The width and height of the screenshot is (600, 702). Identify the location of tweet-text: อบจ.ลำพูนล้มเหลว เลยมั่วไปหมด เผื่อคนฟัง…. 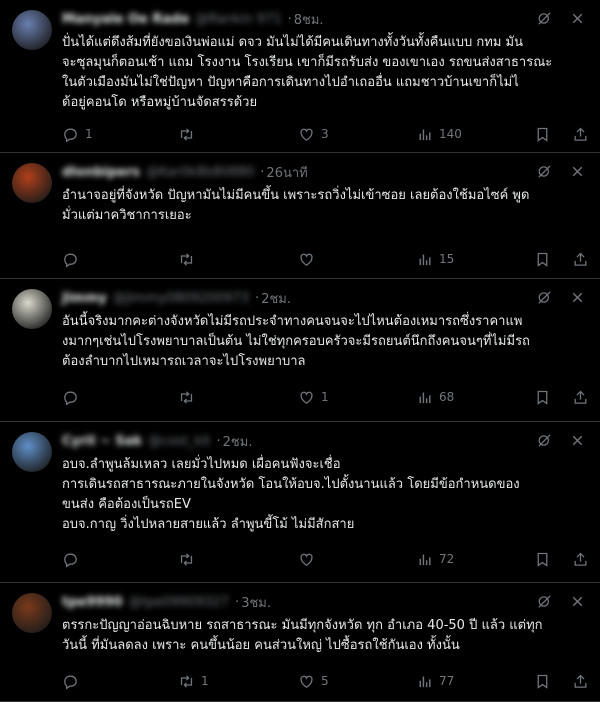
(322, 495).